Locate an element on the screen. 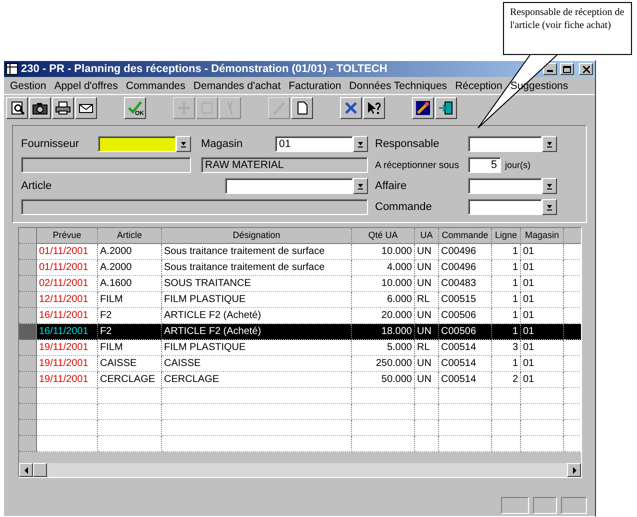  menu-item: Facturation is located at coordinates (315, 86).